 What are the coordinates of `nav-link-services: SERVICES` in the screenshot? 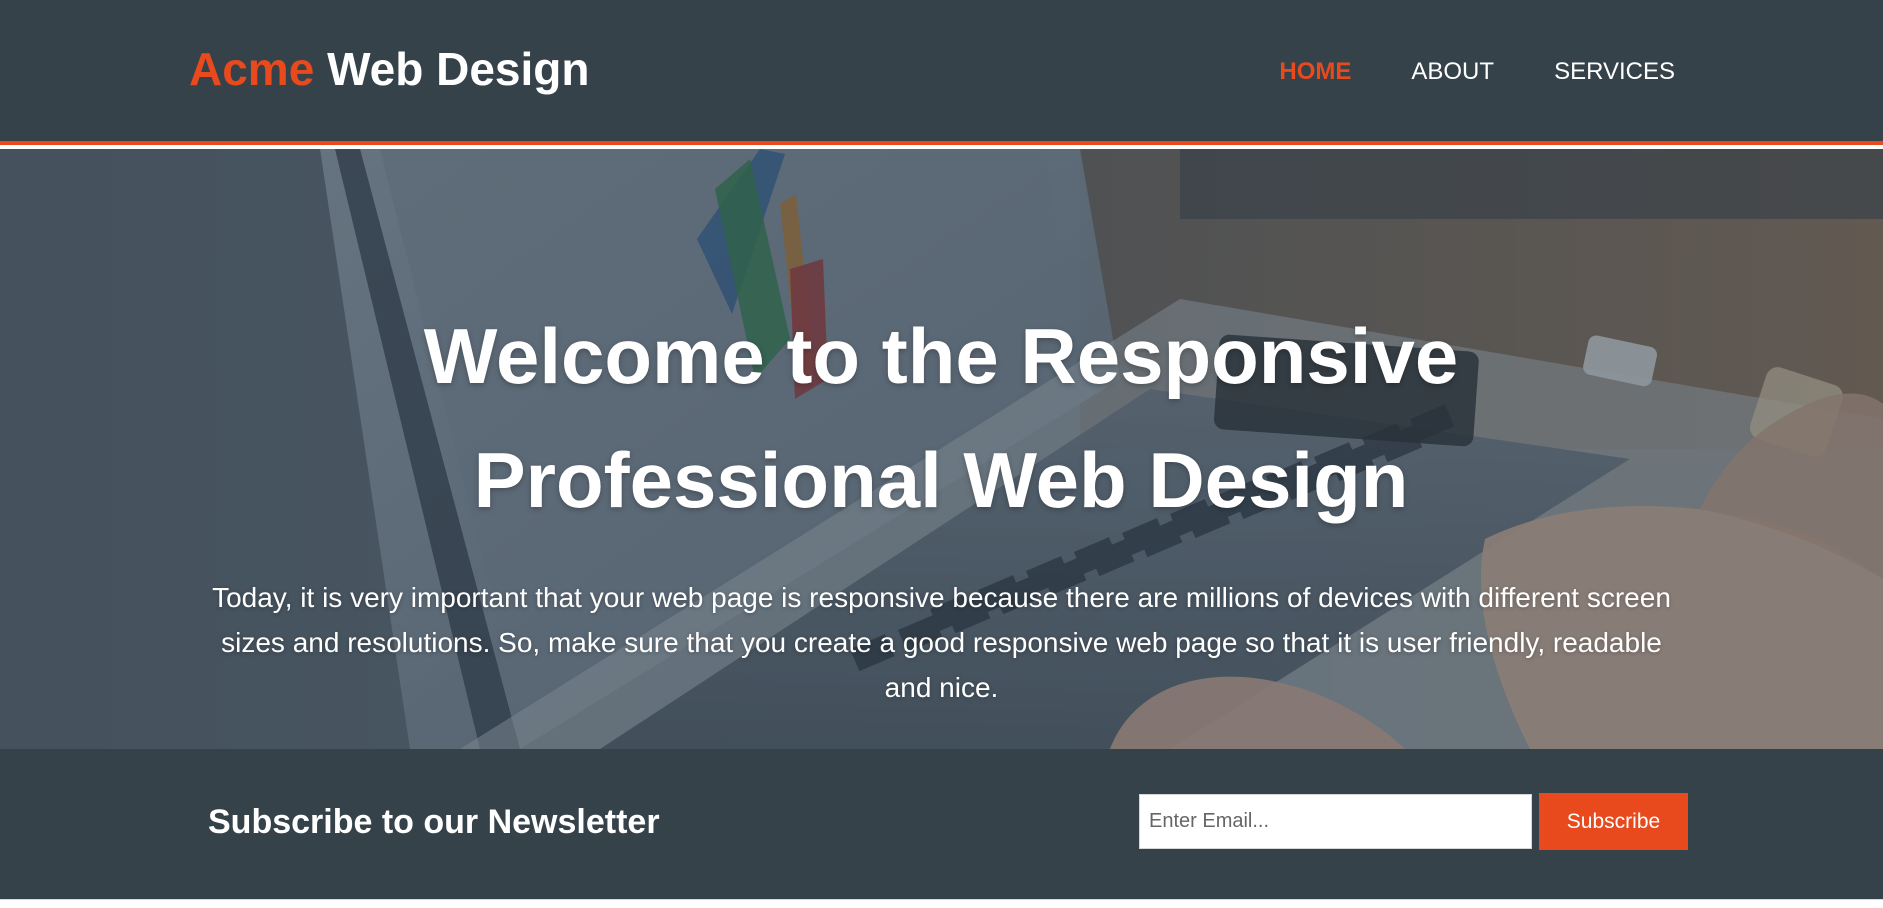 It's located at (1614, 71).